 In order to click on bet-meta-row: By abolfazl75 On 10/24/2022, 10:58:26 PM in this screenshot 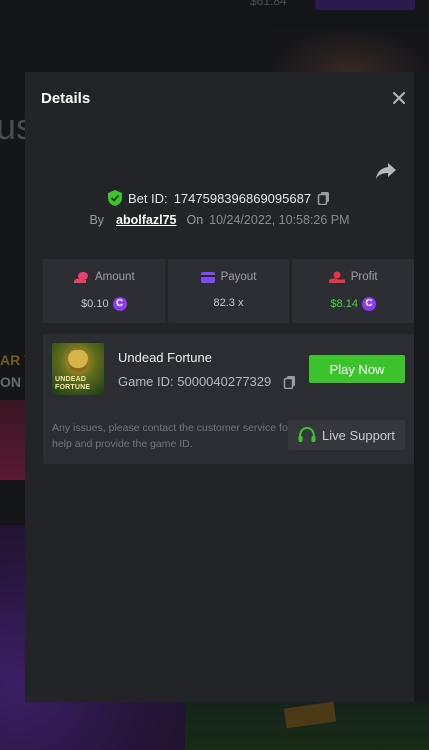, I will do `click(219, 220)`.